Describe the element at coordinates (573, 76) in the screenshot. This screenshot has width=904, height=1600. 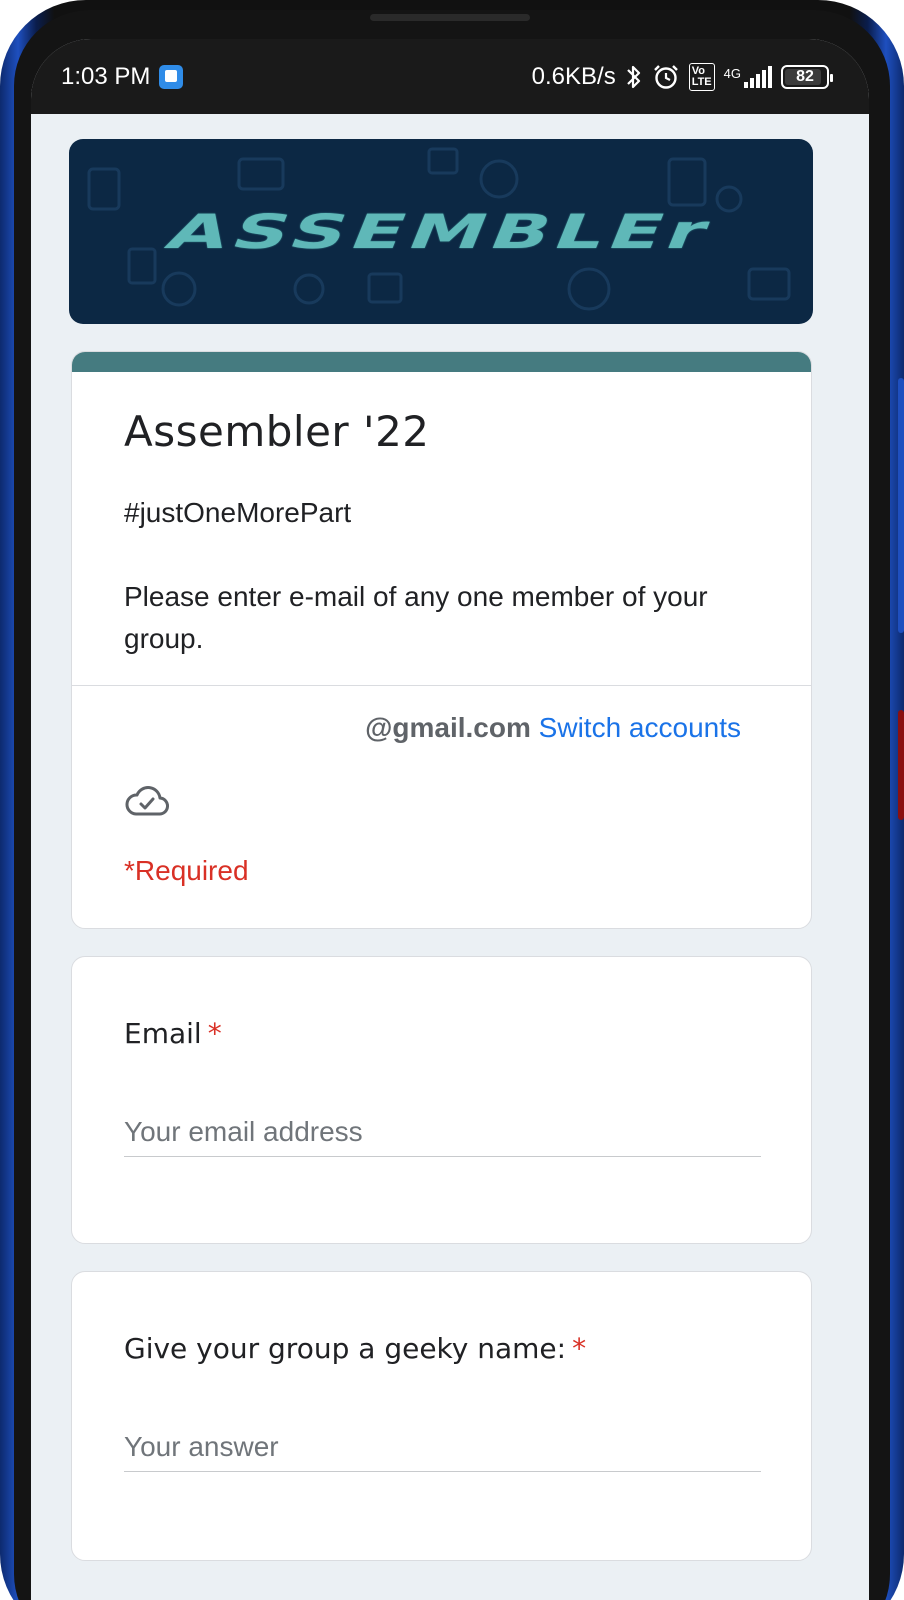
I see `net-speed: 0.6KB/s` at that location.